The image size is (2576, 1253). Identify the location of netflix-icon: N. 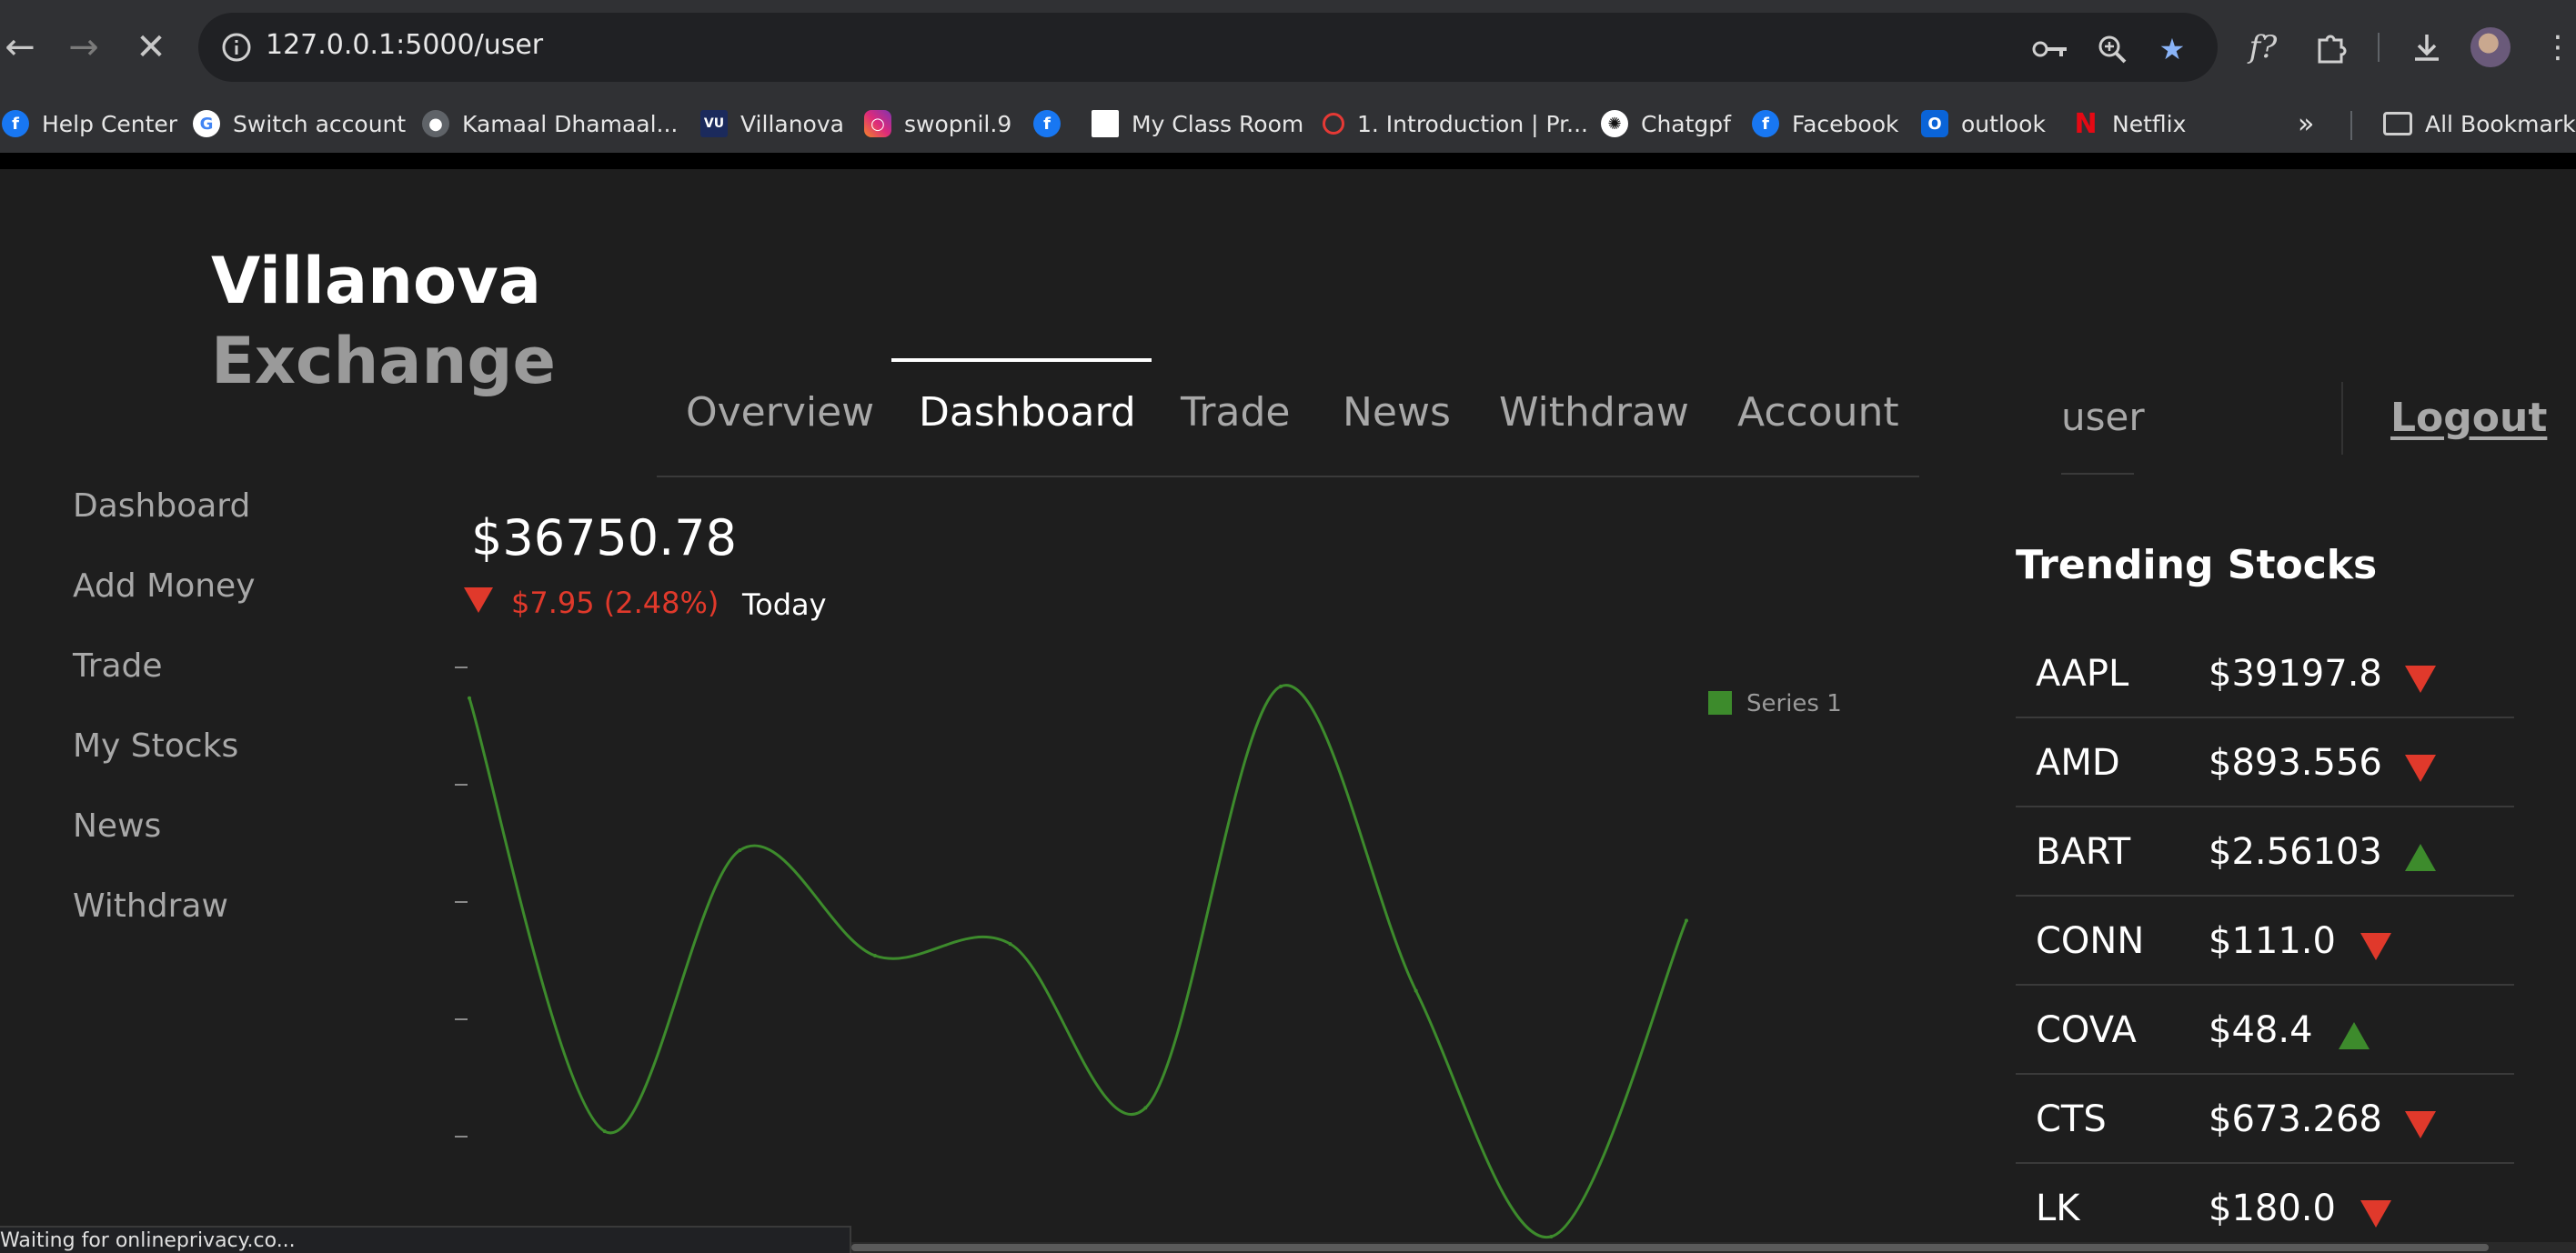
(2086, 123).